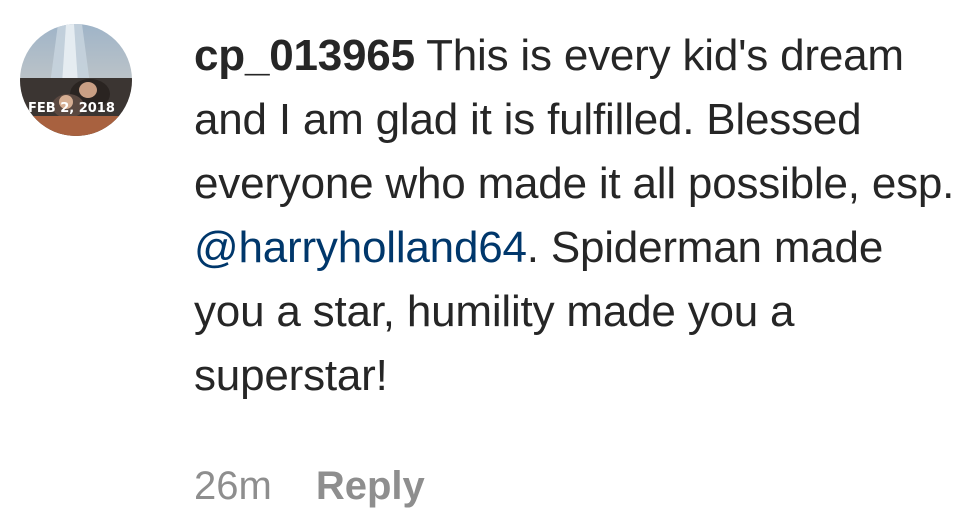 This screenshot has height=527, width=980. I want to click on mention-link: @harryholland64, so click(360, 247).